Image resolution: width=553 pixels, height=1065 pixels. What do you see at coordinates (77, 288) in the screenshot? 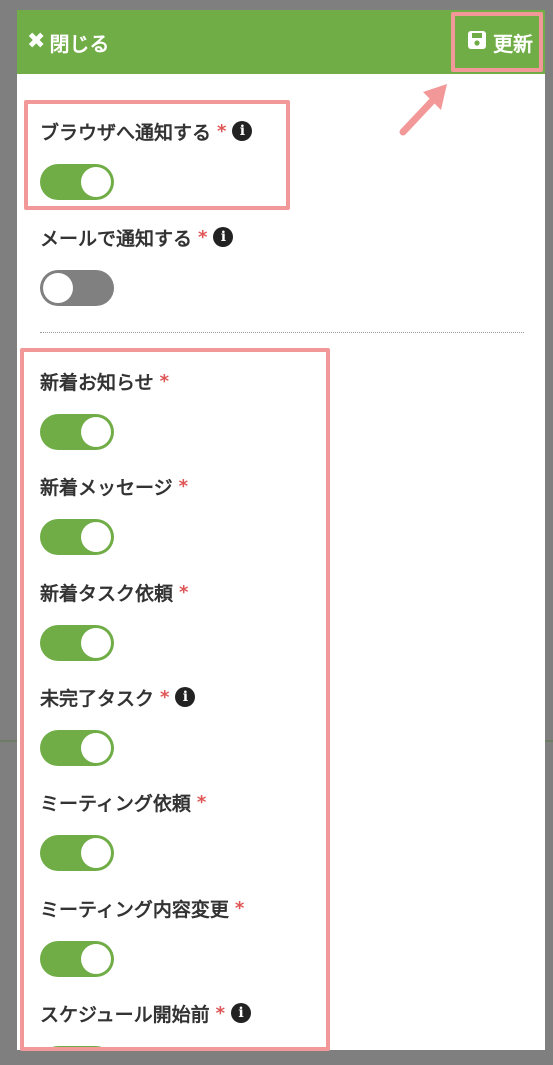
I see `email-notify-toggle` at bounding box center [77, 288].